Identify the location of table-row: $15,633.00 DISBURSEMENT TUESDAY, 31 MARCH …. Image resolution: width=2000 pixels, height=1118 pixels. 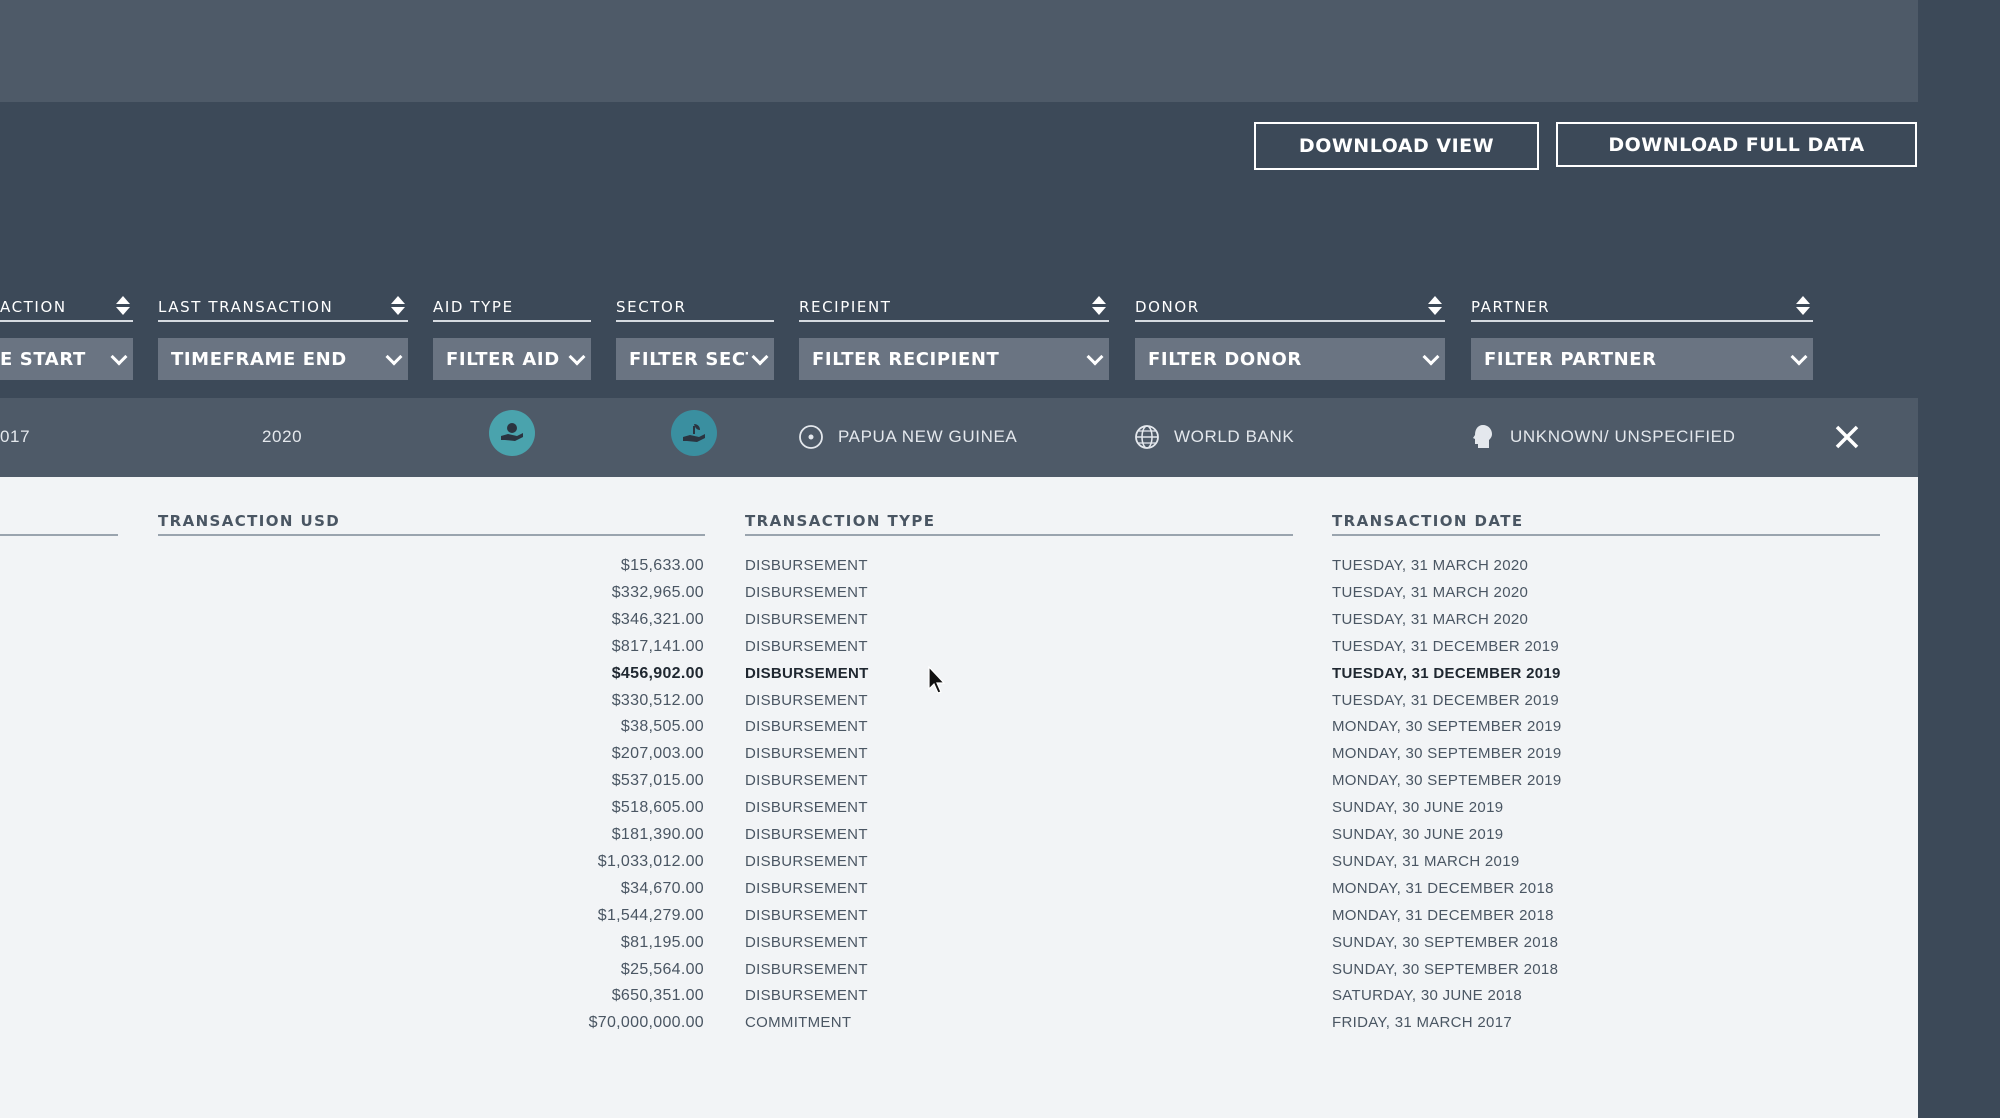
(959, 568).